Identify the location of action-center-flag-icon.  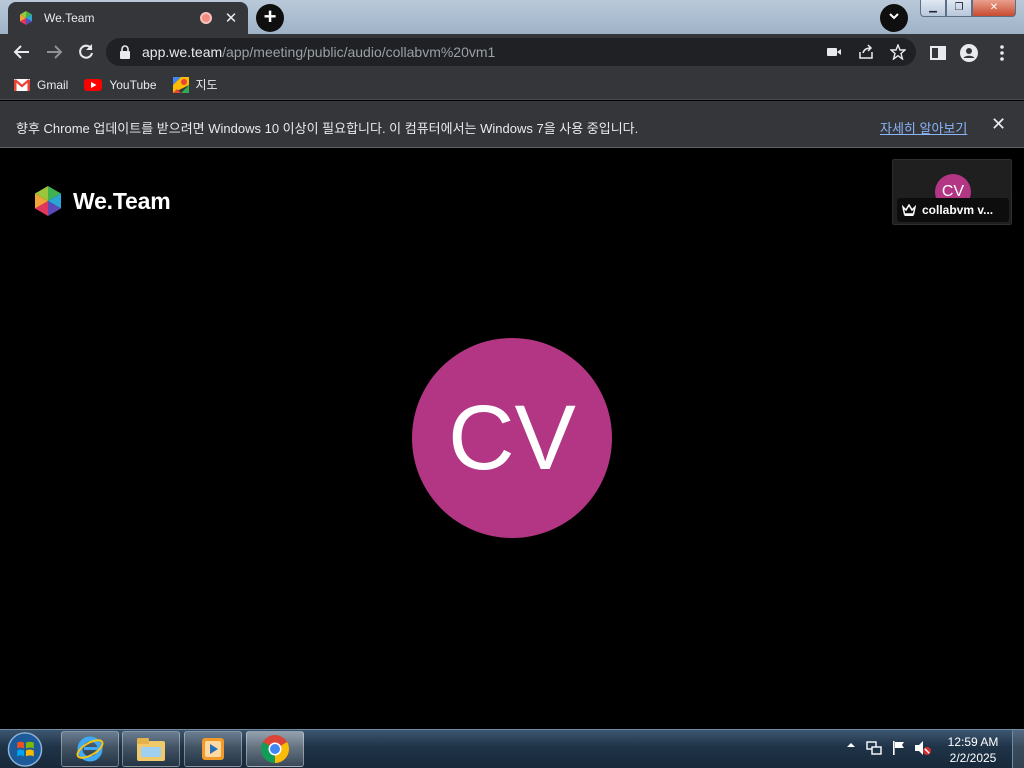
(899, 748).